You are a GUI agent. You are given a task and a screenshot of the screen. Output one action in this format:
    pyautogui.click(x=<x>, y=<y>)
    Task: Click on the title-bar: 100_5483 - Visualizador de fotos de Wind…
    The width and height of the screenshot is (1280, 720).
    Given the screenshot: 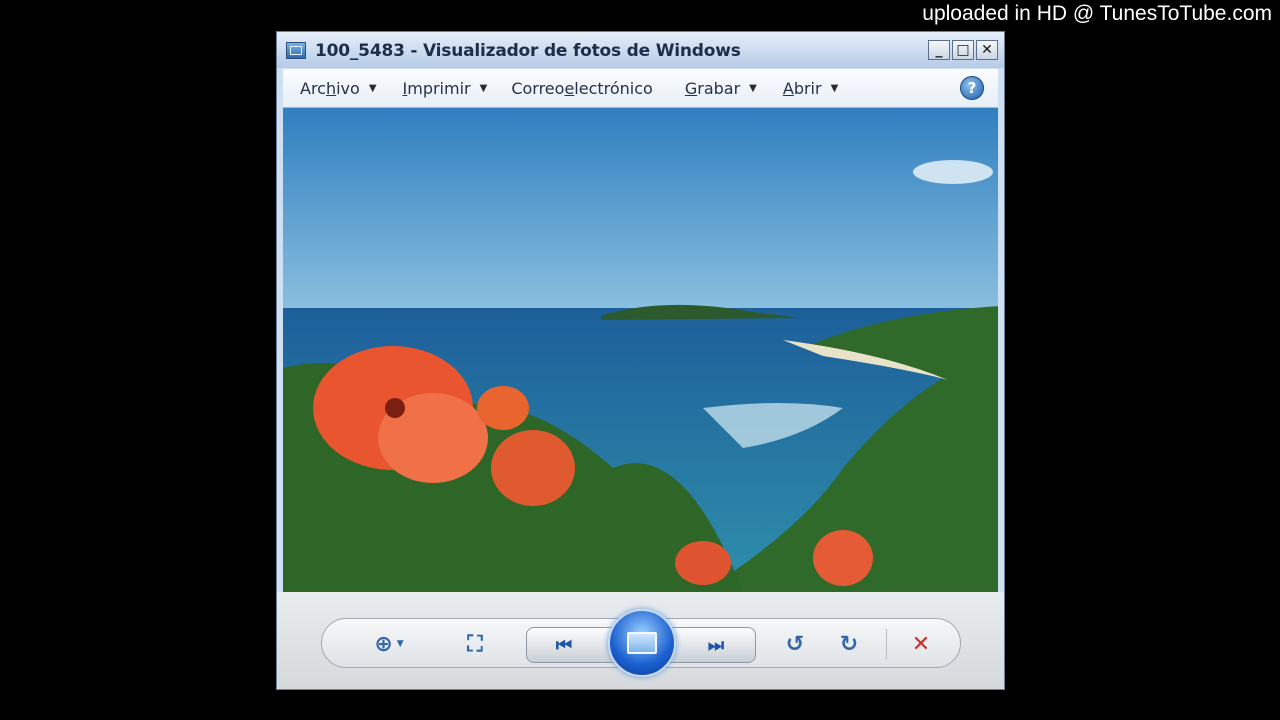 What is the action you would take?
    pyautogui.click(x=640, y=50)
    